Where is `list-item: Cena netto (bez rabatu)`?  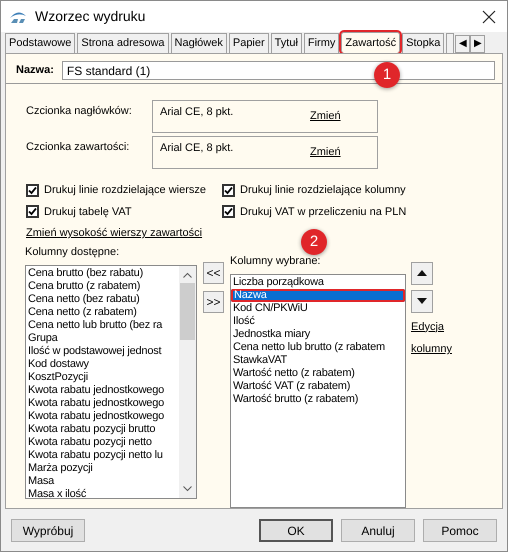
list-item: Cena netto (bez rabatu) is located at coordinates (103, 299).